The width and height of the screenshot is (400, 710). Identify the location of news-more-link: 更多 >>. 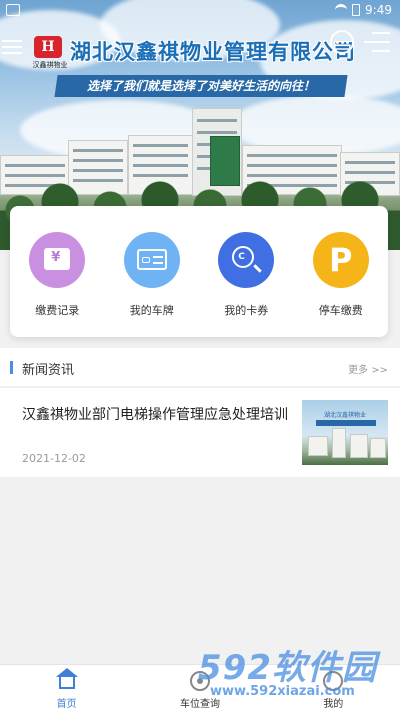
(368, 368).